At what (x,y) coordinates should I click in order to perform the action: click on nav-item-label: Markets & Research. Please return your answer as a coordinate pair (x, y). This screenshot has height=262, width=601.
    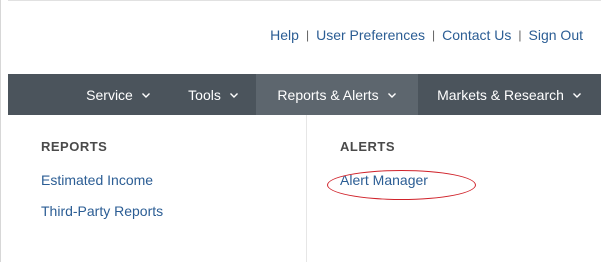
    Looking at the image, I should click on (500, 94).